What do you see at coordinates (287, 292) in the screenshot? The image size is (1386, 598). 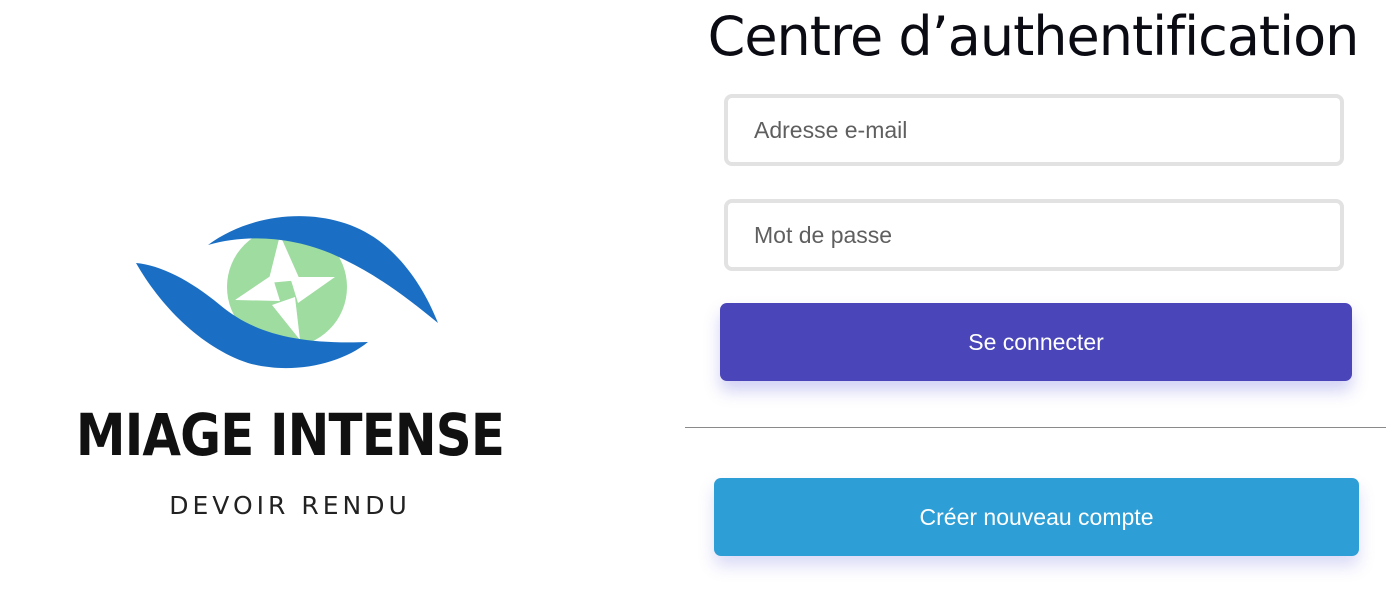 I see `eye-logo-icon` at bounding box center [287, 292].